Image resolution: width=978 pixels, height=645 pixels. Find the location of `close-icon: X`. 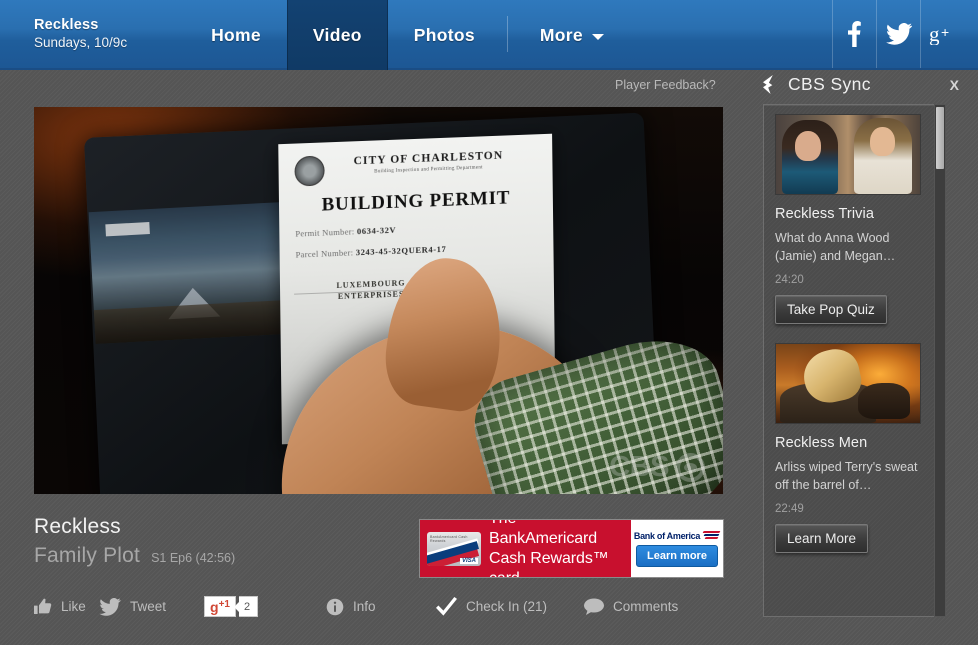

close-icon: X is located at coordinates (954, 85).